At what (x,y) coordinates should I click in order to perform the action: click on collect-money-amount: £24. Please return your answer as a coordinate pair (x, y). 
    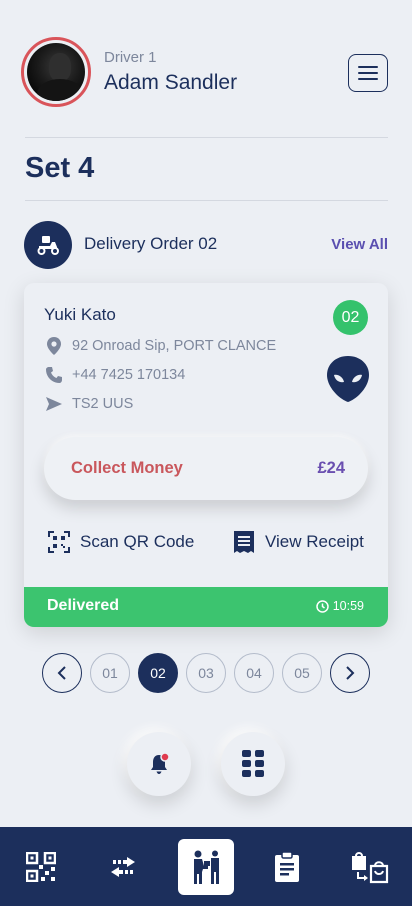
    Looking at the image, I should click on (331, 468).